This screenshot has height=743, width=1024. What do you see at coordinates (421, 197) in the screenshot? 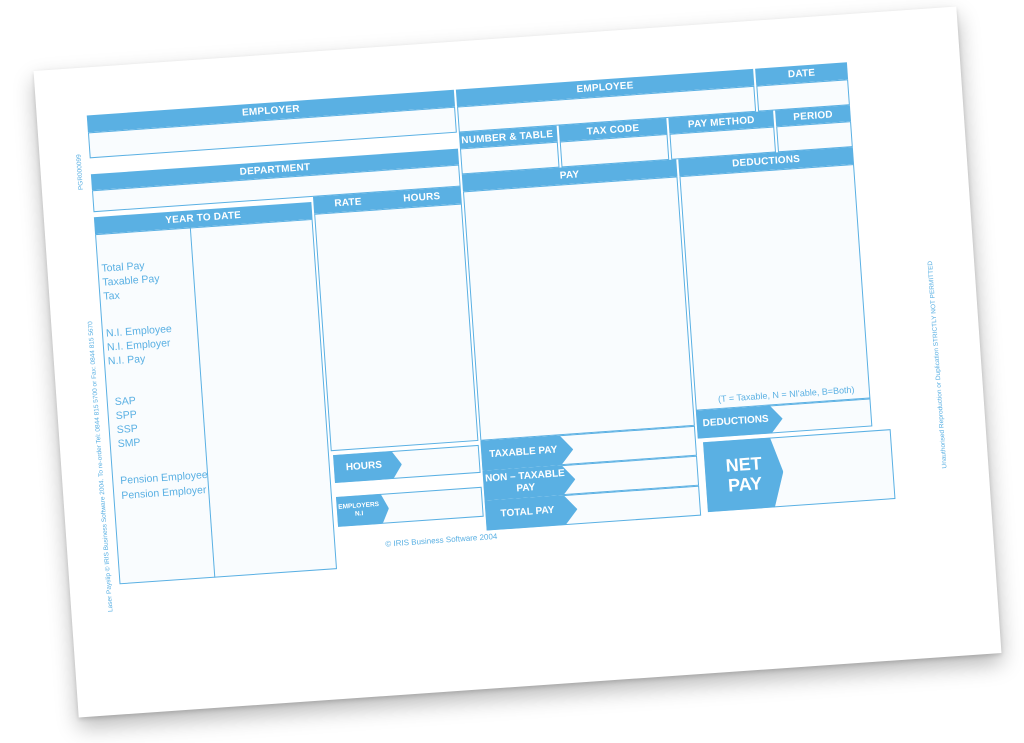
I see `hours-header-label: HOURS` at bounding box center [421, 197].